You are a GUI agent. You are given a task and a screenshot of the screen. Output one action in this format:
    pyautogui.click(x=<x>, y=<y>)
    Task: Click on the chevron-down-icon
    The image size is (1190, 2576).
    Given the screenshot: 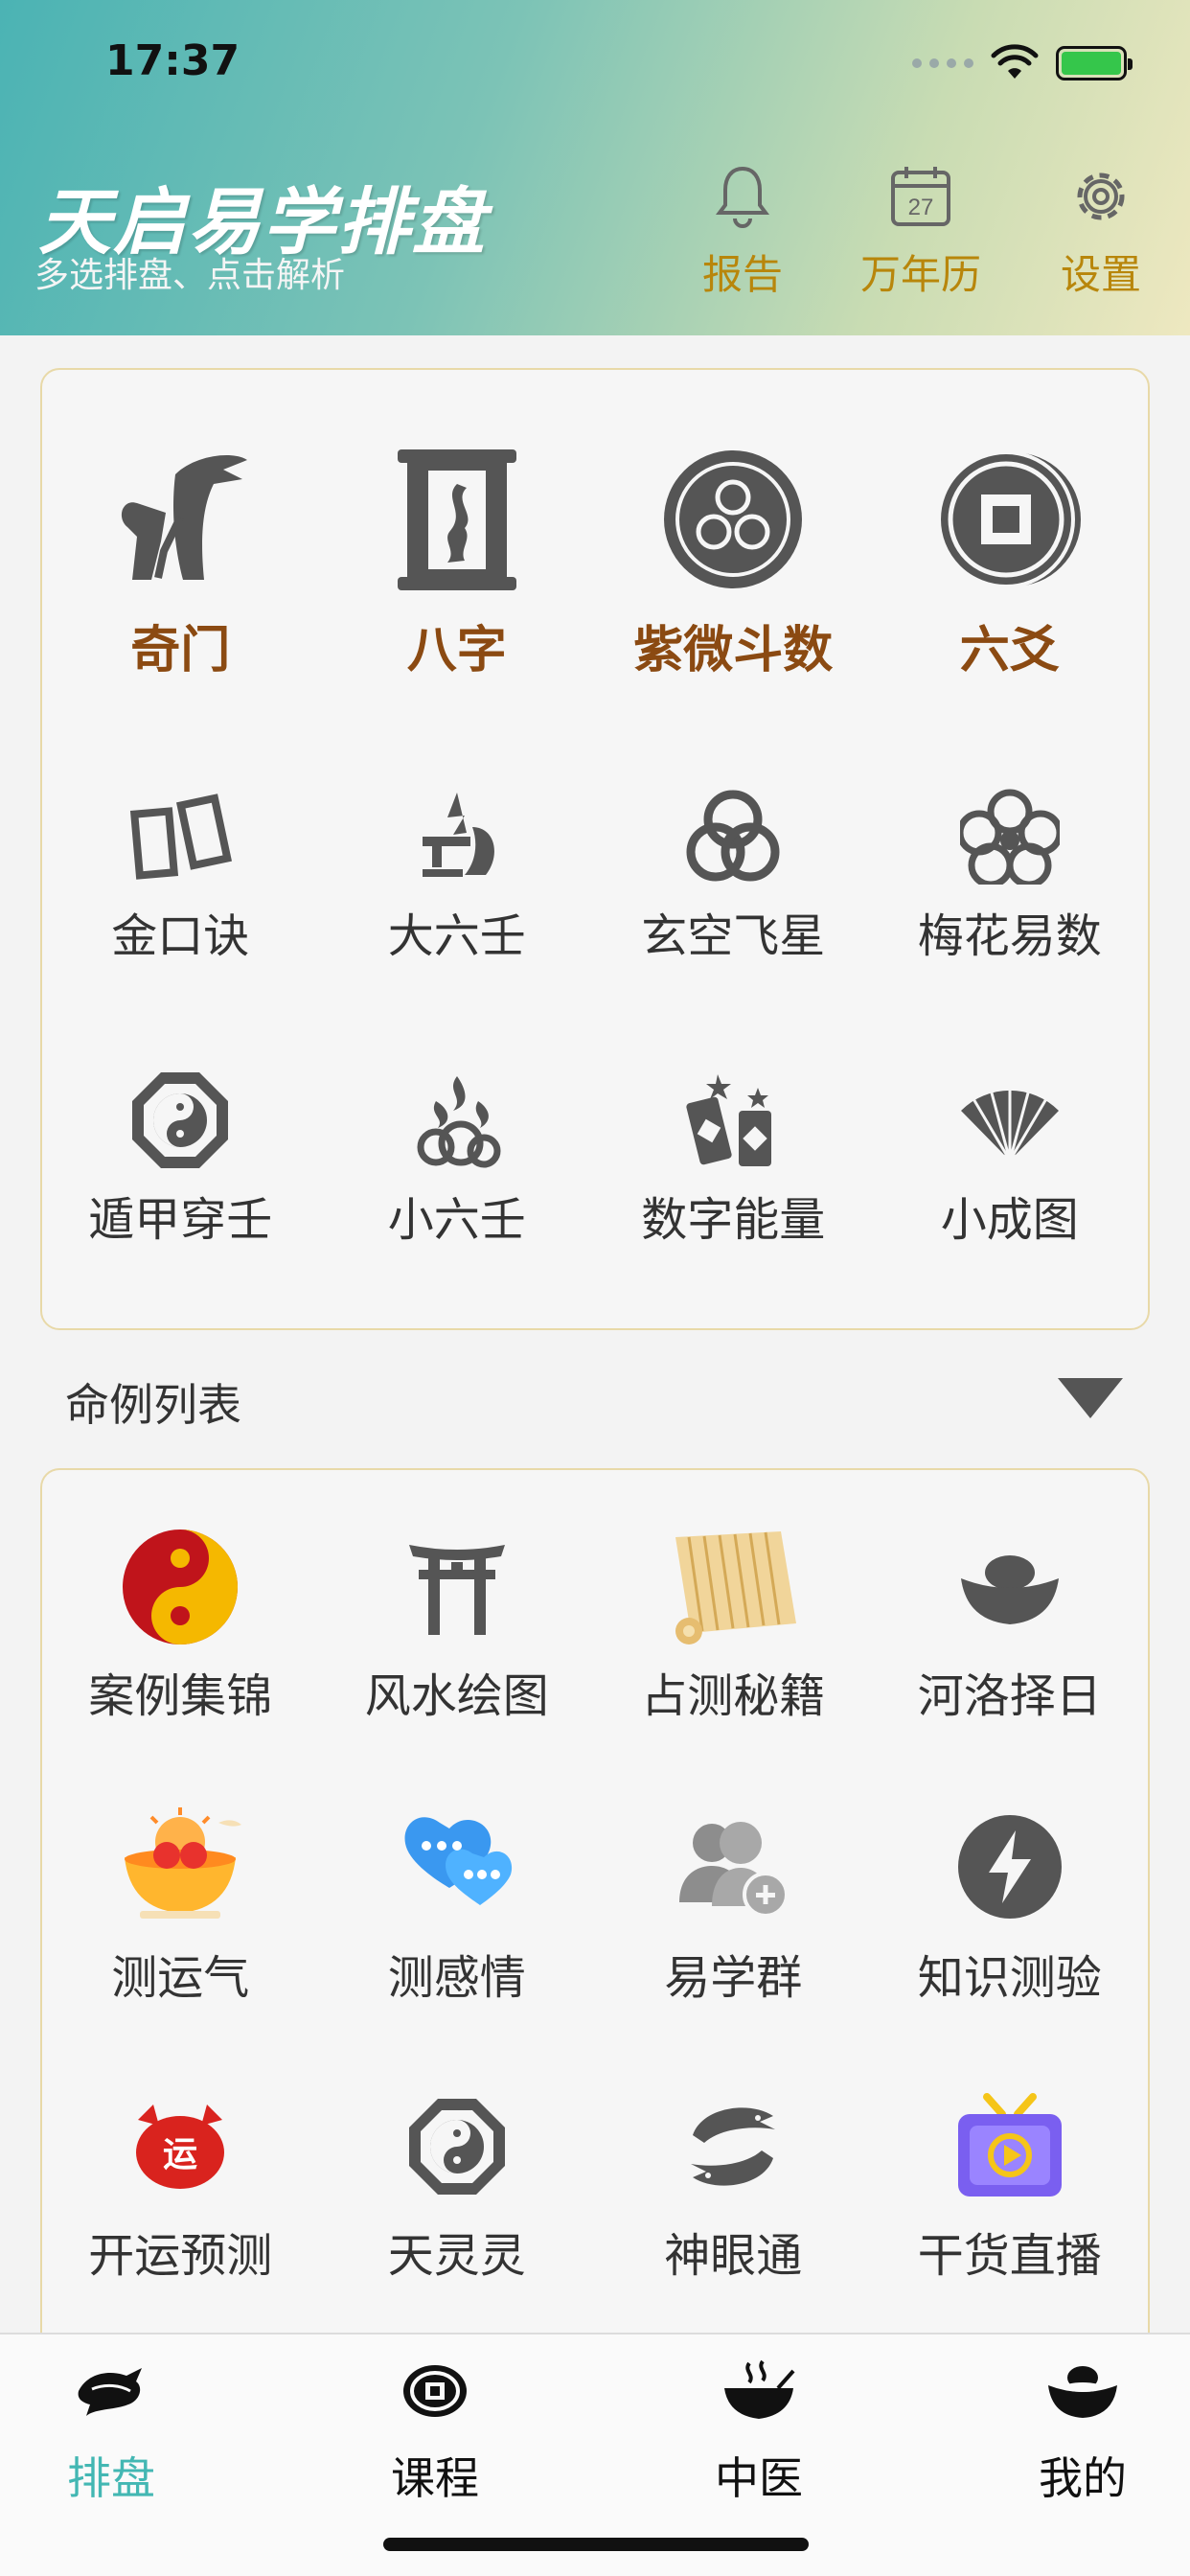 What is the action you would take?
    pyautogui.click(x=1091, y=1398)
    